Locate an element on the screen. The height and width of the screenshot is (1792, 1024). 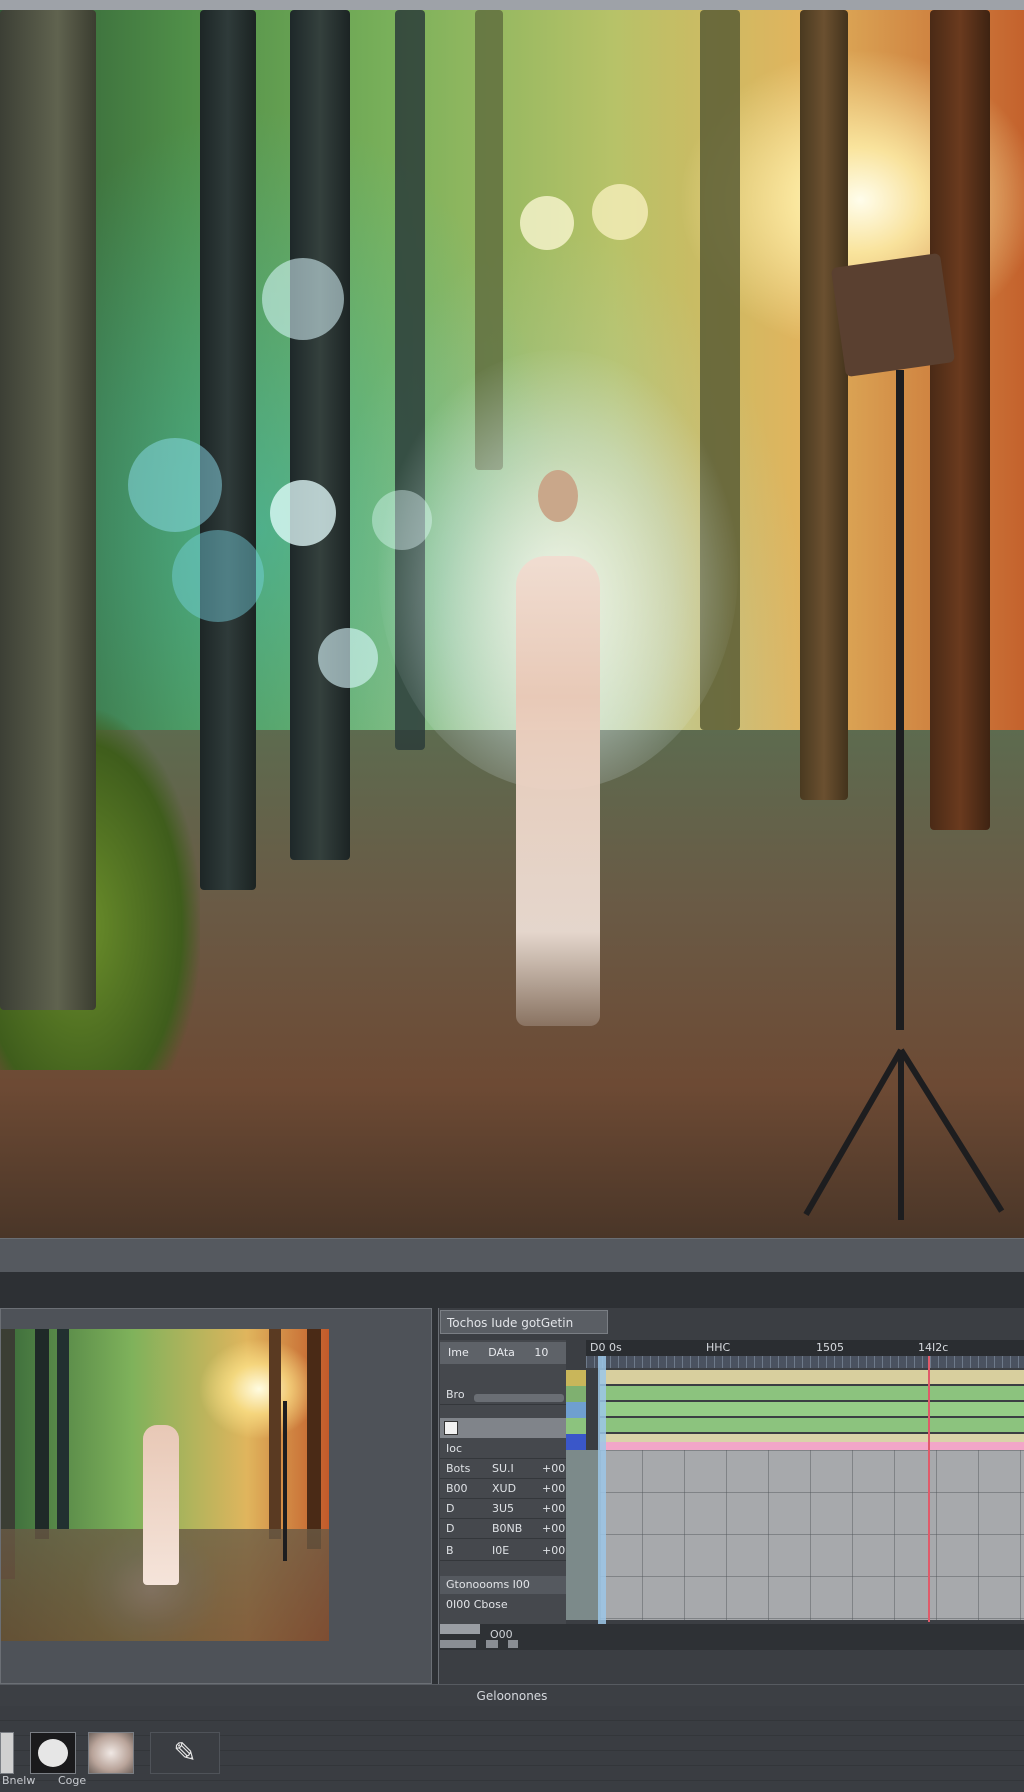
property-value: B0NB is located at coordinates (507, 1528).